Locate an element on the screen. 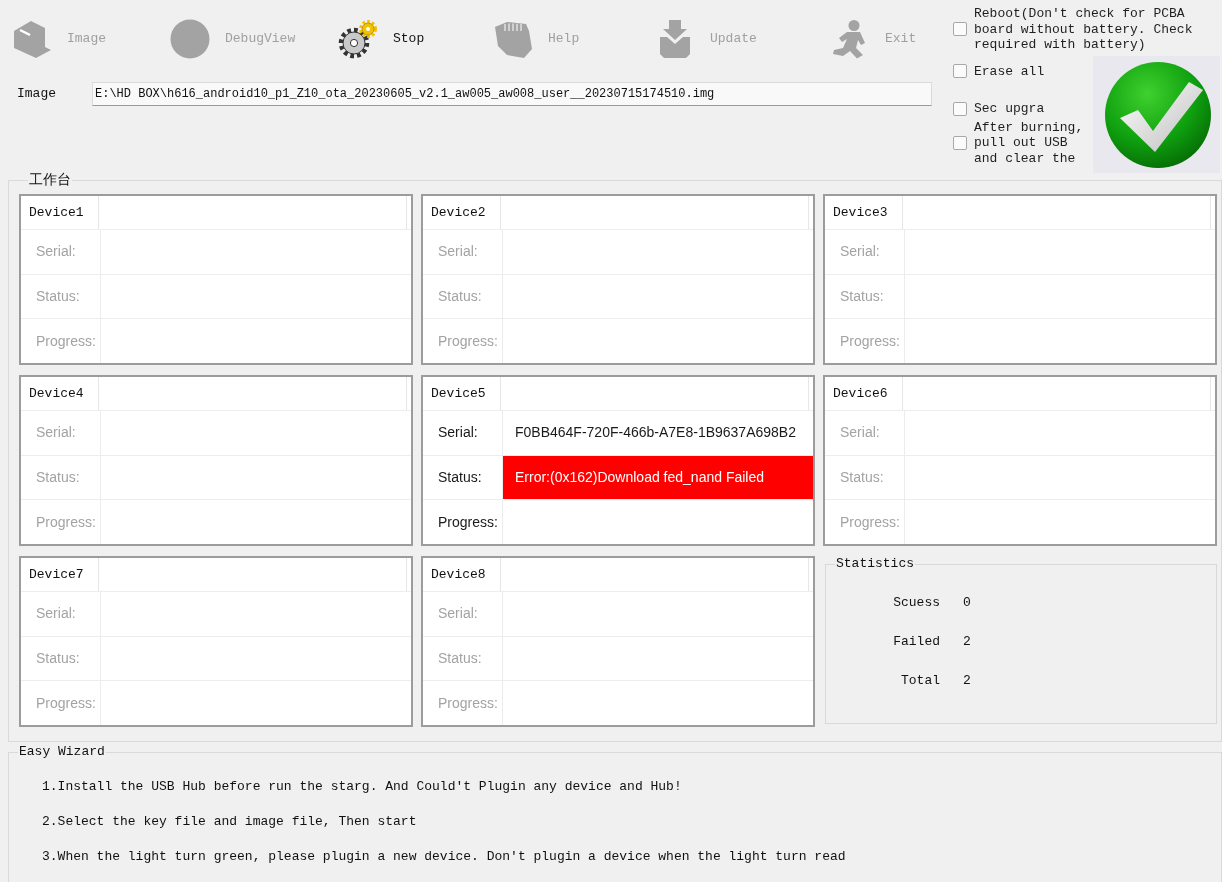 The image size is (1222, 882). toolbar-button: Stop is located at coordinates (381, 39).